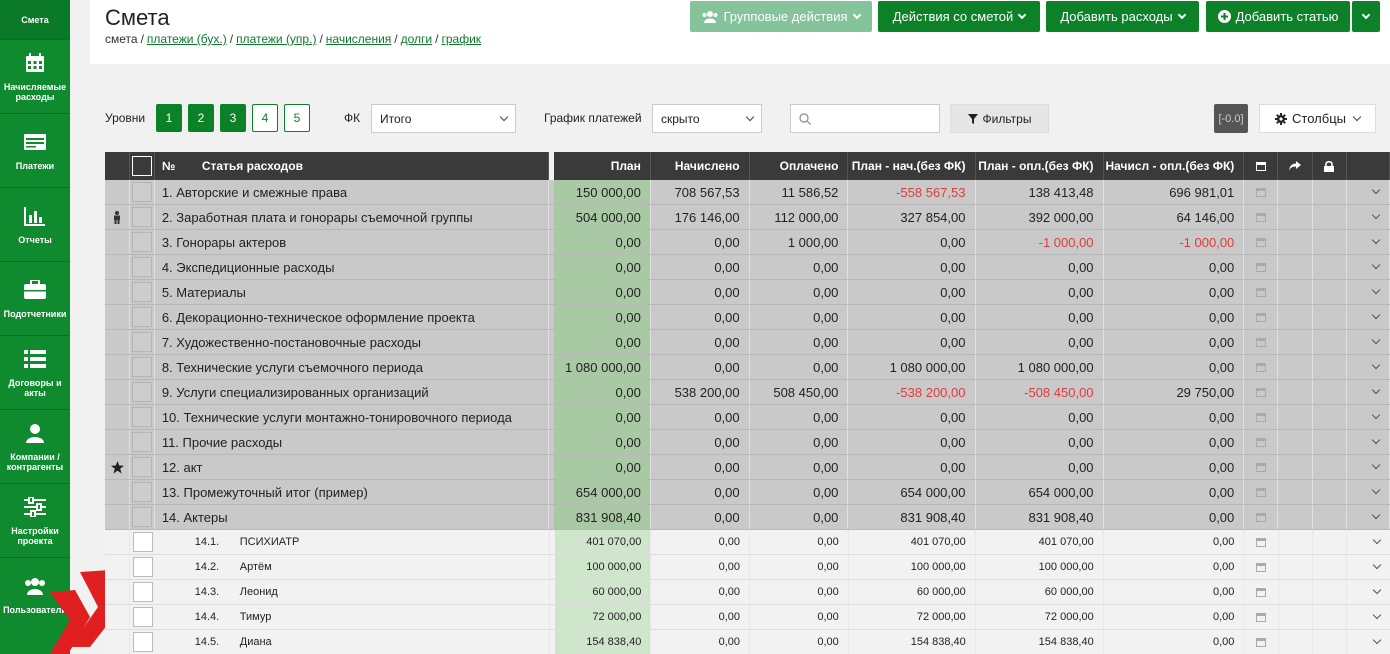  What do you see at coordinates (352, 567) in the screenshot?
I see `cell-name: 14.2. Артём` at bounding box center [352, 567].